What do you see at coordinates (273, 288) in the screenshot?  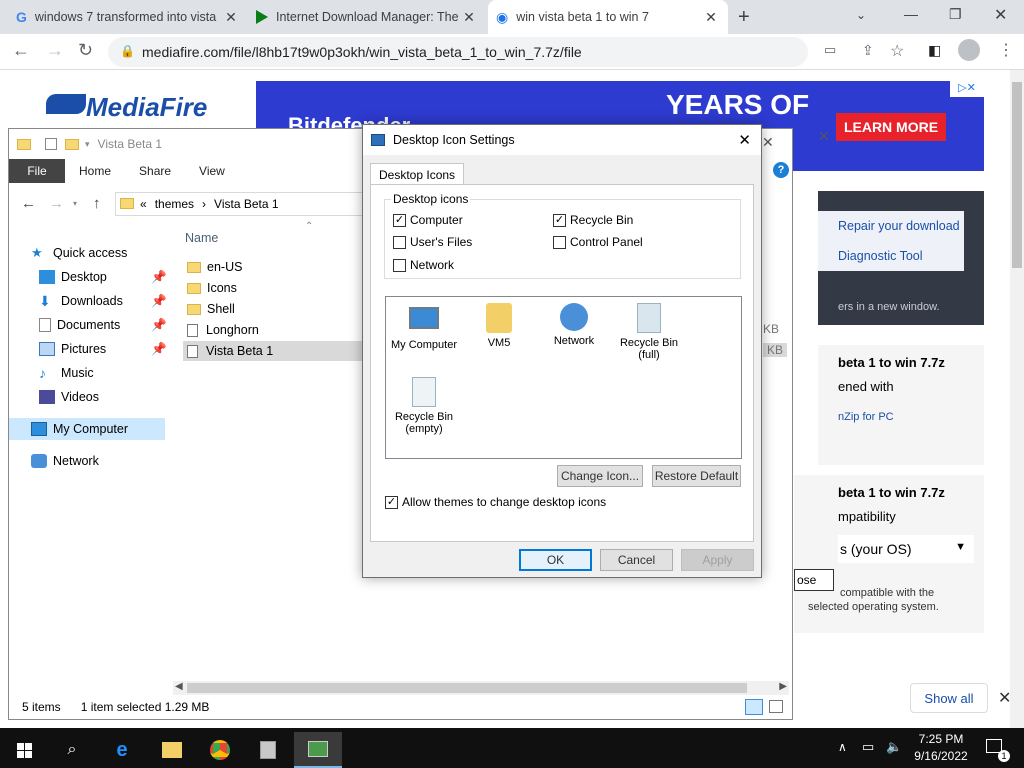 I see `list-item: Icons` at bounding box center [273, 288].